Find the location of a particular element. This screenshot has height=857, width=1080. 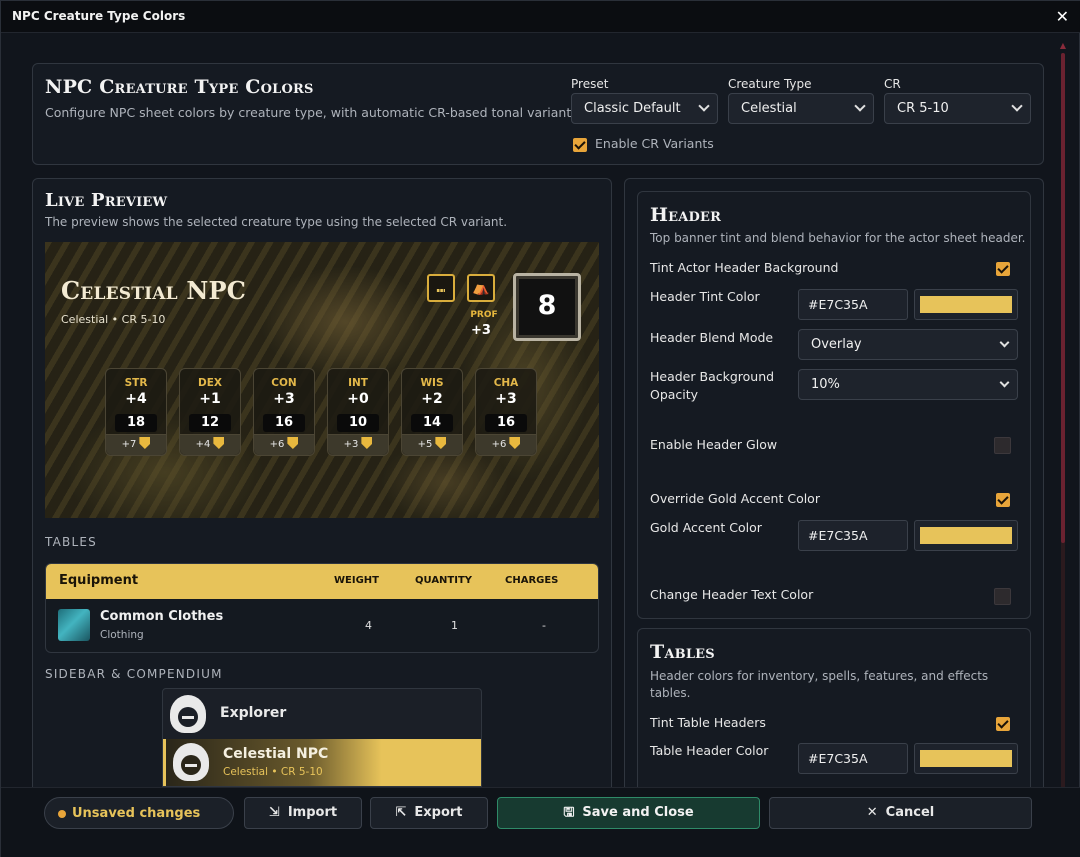

stat-score: 12 is located at coordinates (210, 423).